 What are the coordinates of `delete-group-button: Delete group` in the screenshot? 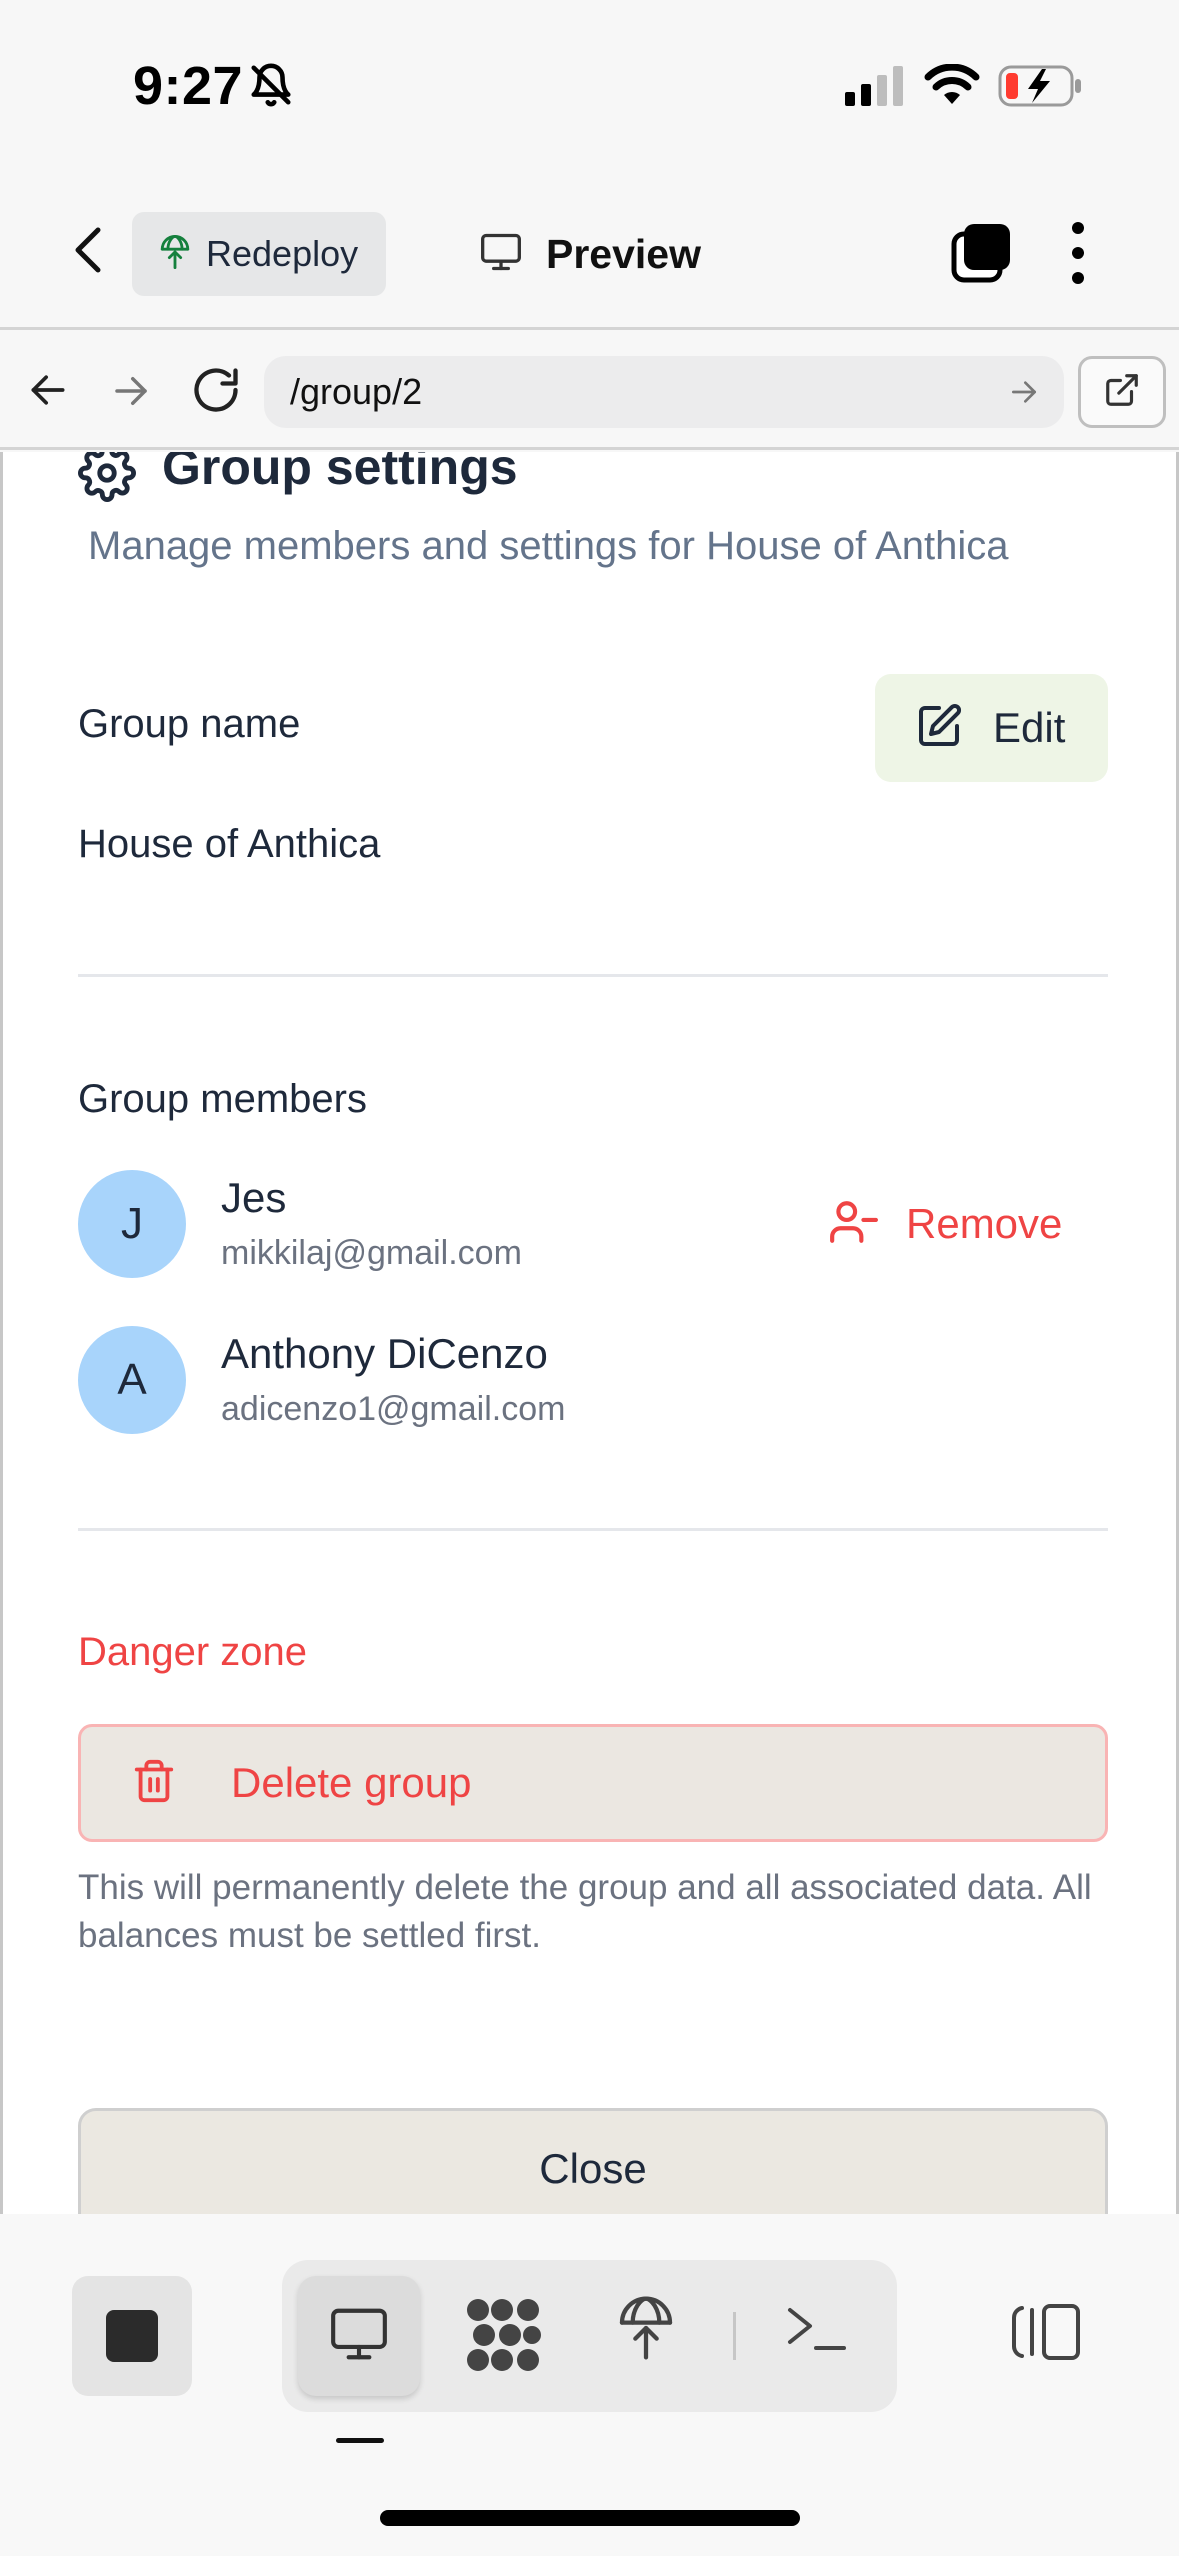 It's located at (593, 1783).